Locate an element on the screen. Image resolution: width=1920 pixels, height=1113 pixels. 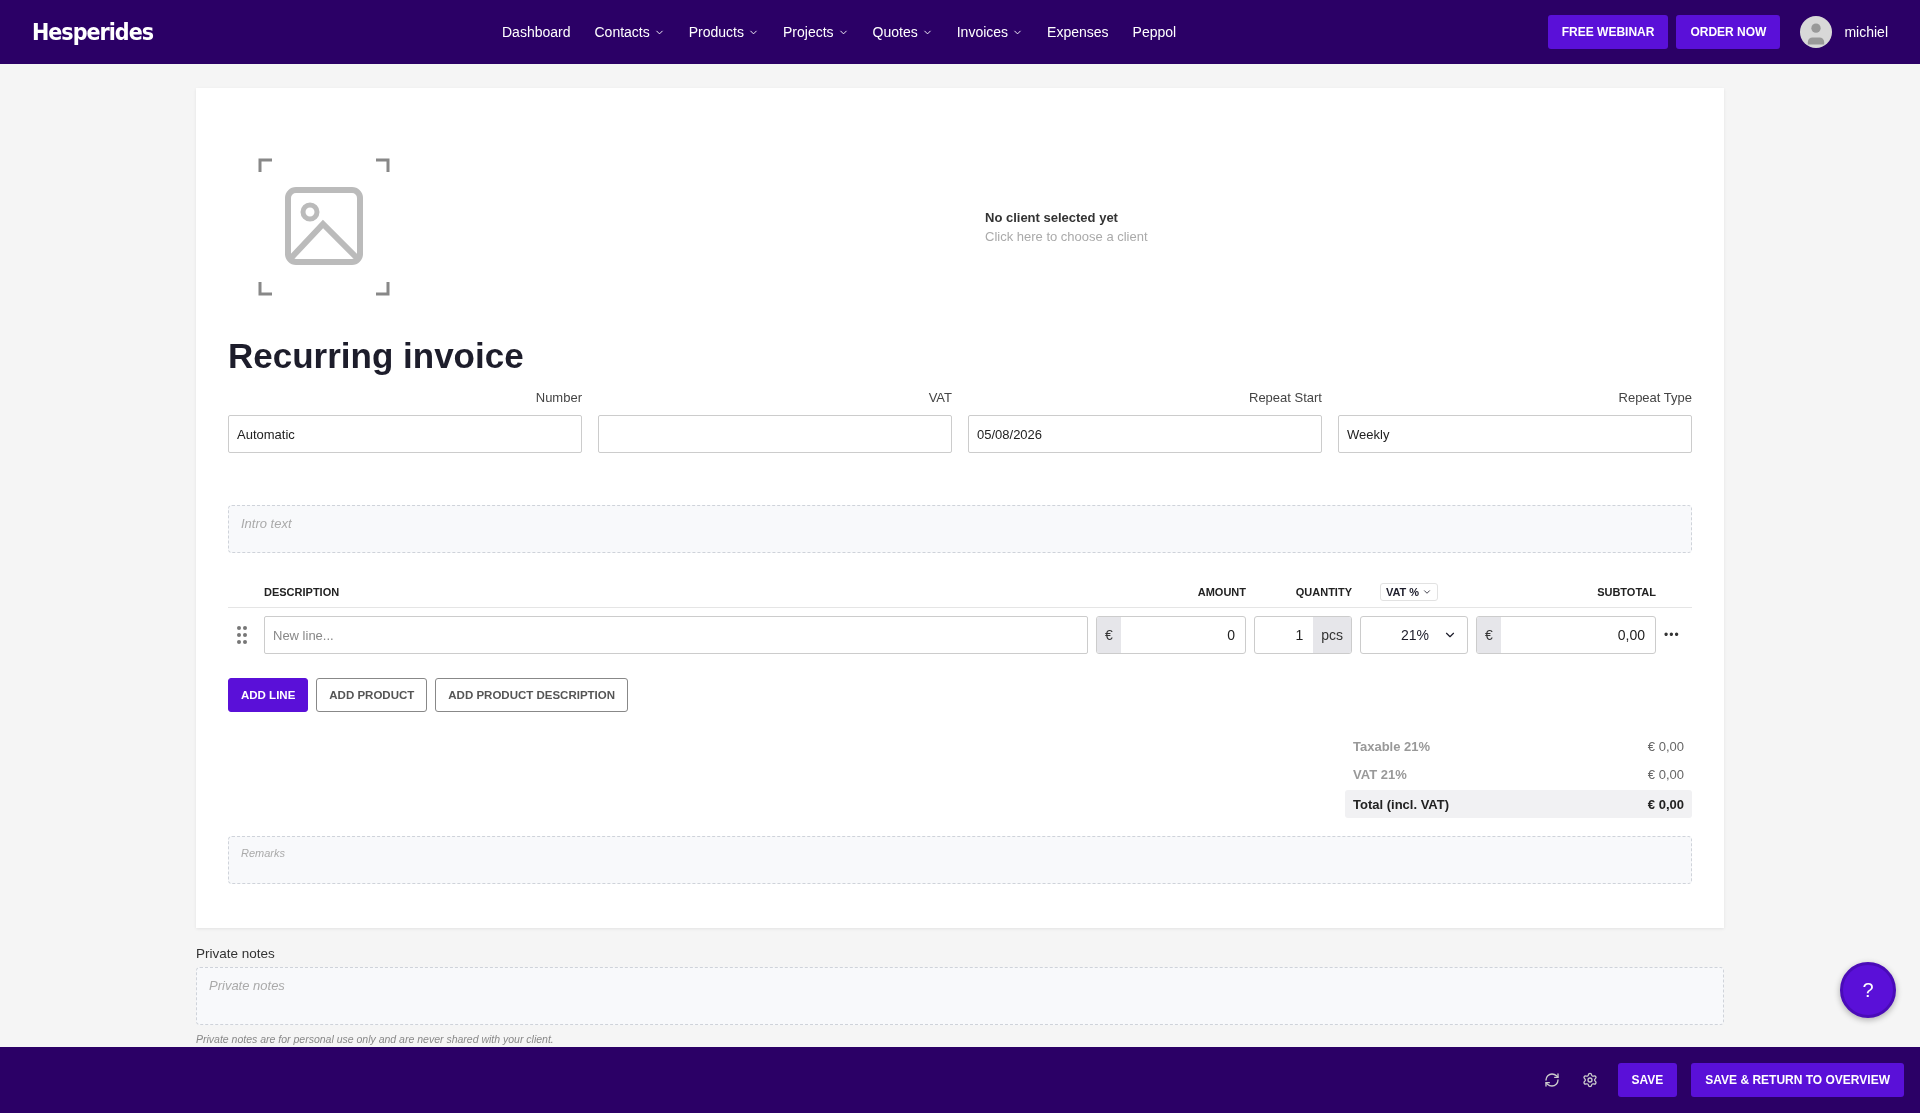
action-button: ADD PRODUCT DESCRIPTION is located at coordinates (532, 695).